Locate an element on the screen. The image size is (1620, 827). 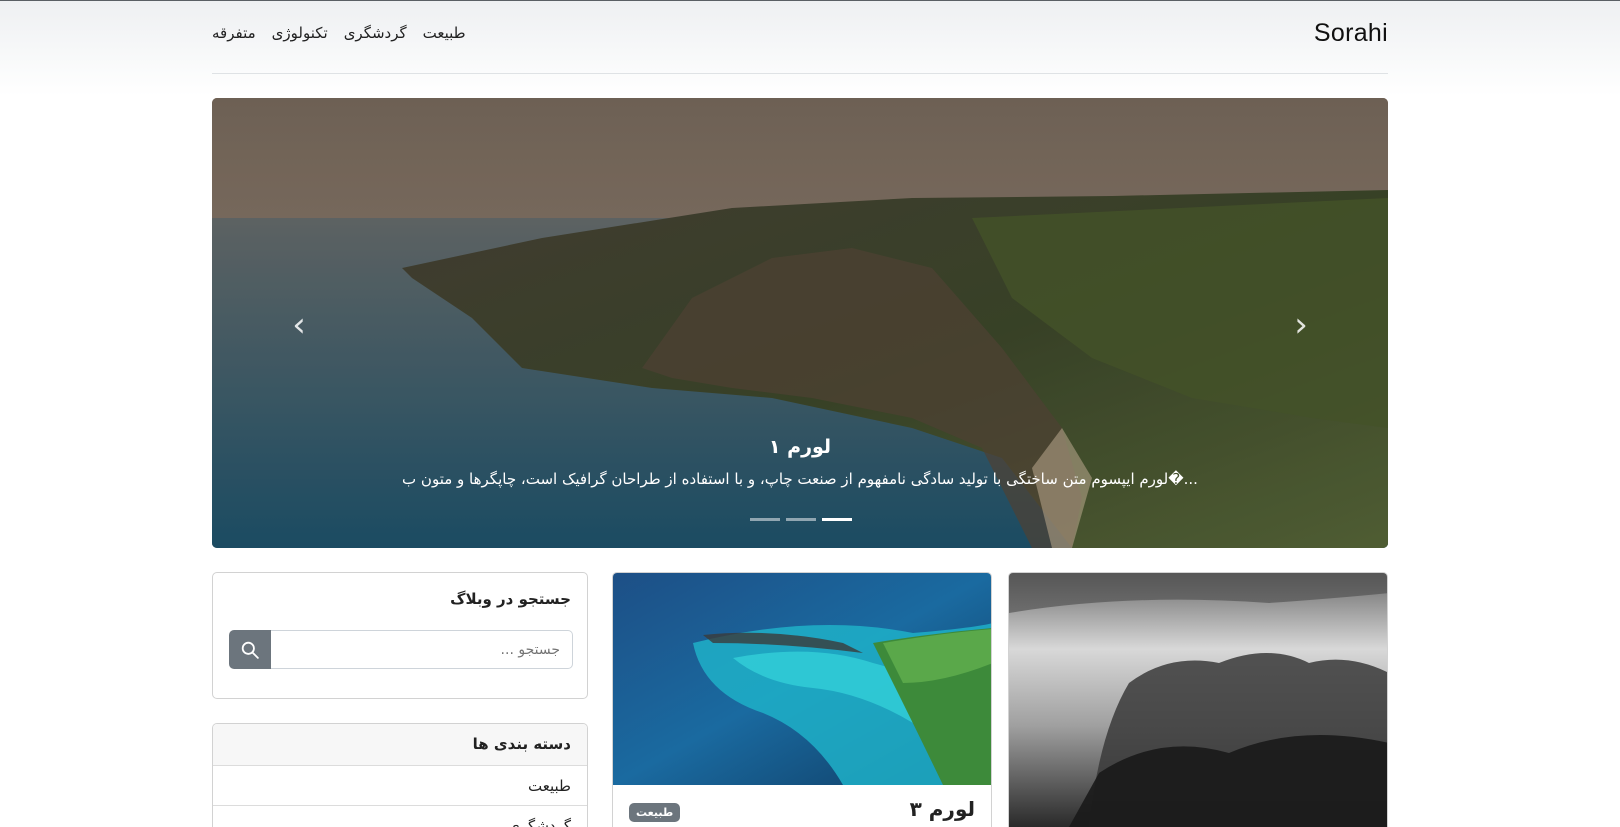
carousel-prev-button: ‹ is located at coordinates (299, 325).